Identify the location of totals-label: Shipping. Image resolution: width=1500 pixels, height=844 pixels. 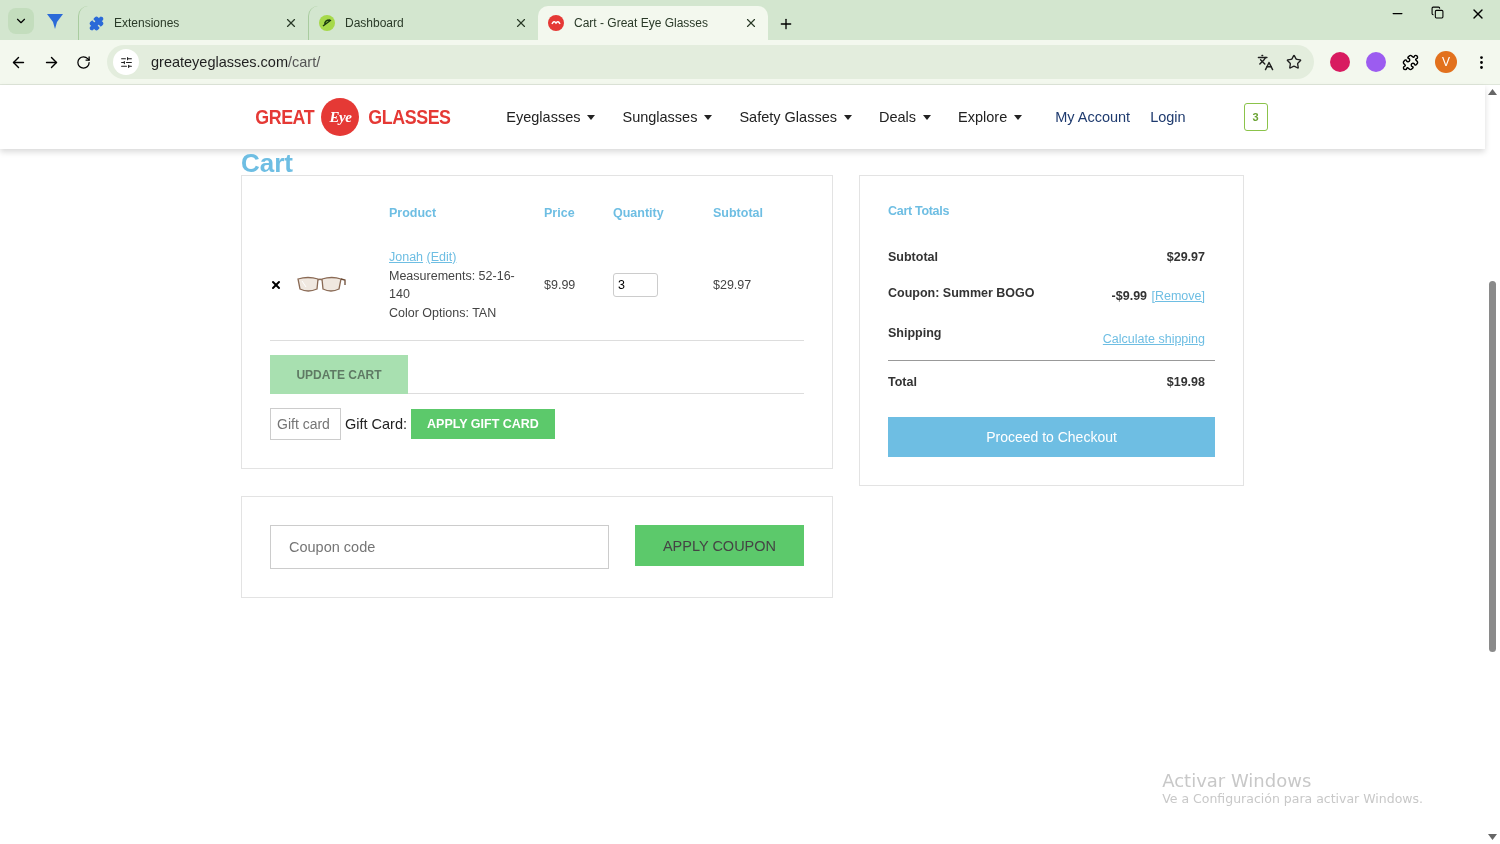
(915, 333).